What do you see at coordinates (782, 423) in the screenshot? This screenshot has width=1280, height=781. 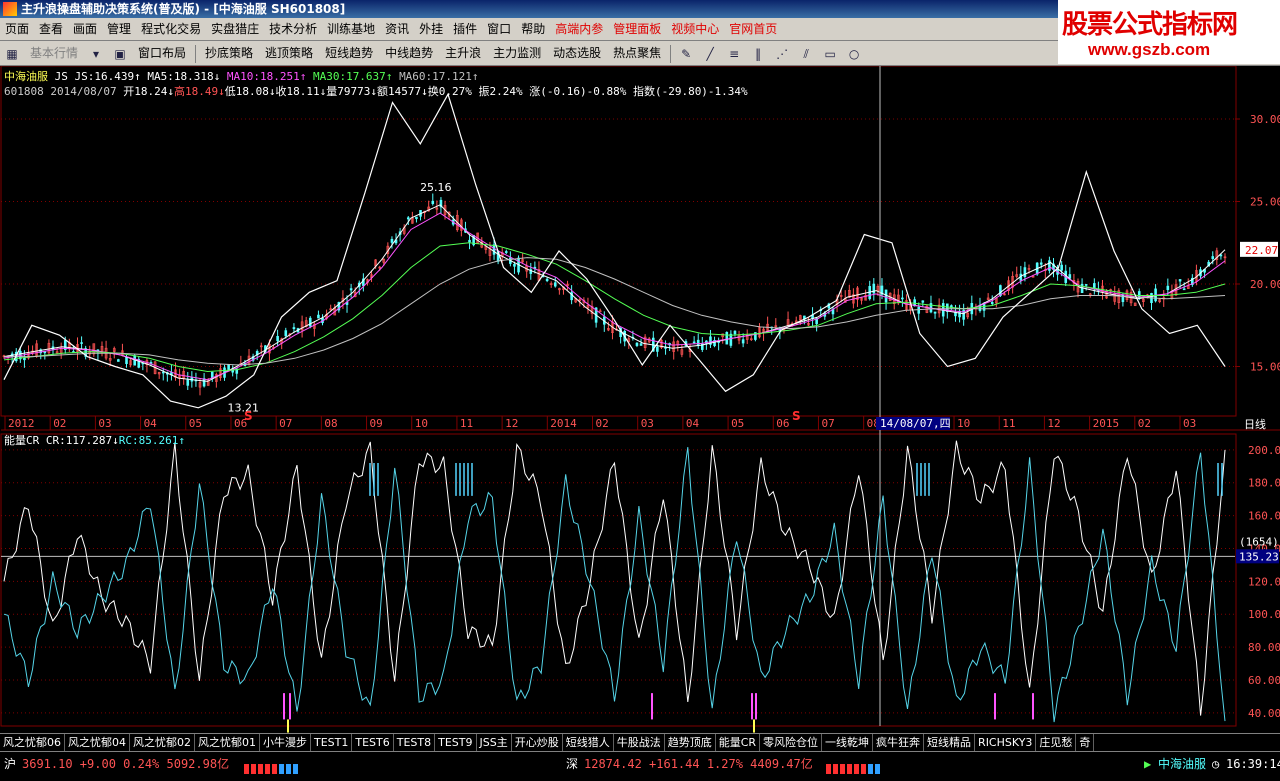 I see `date-tick-label: 06` at bounding box center [782, 423].